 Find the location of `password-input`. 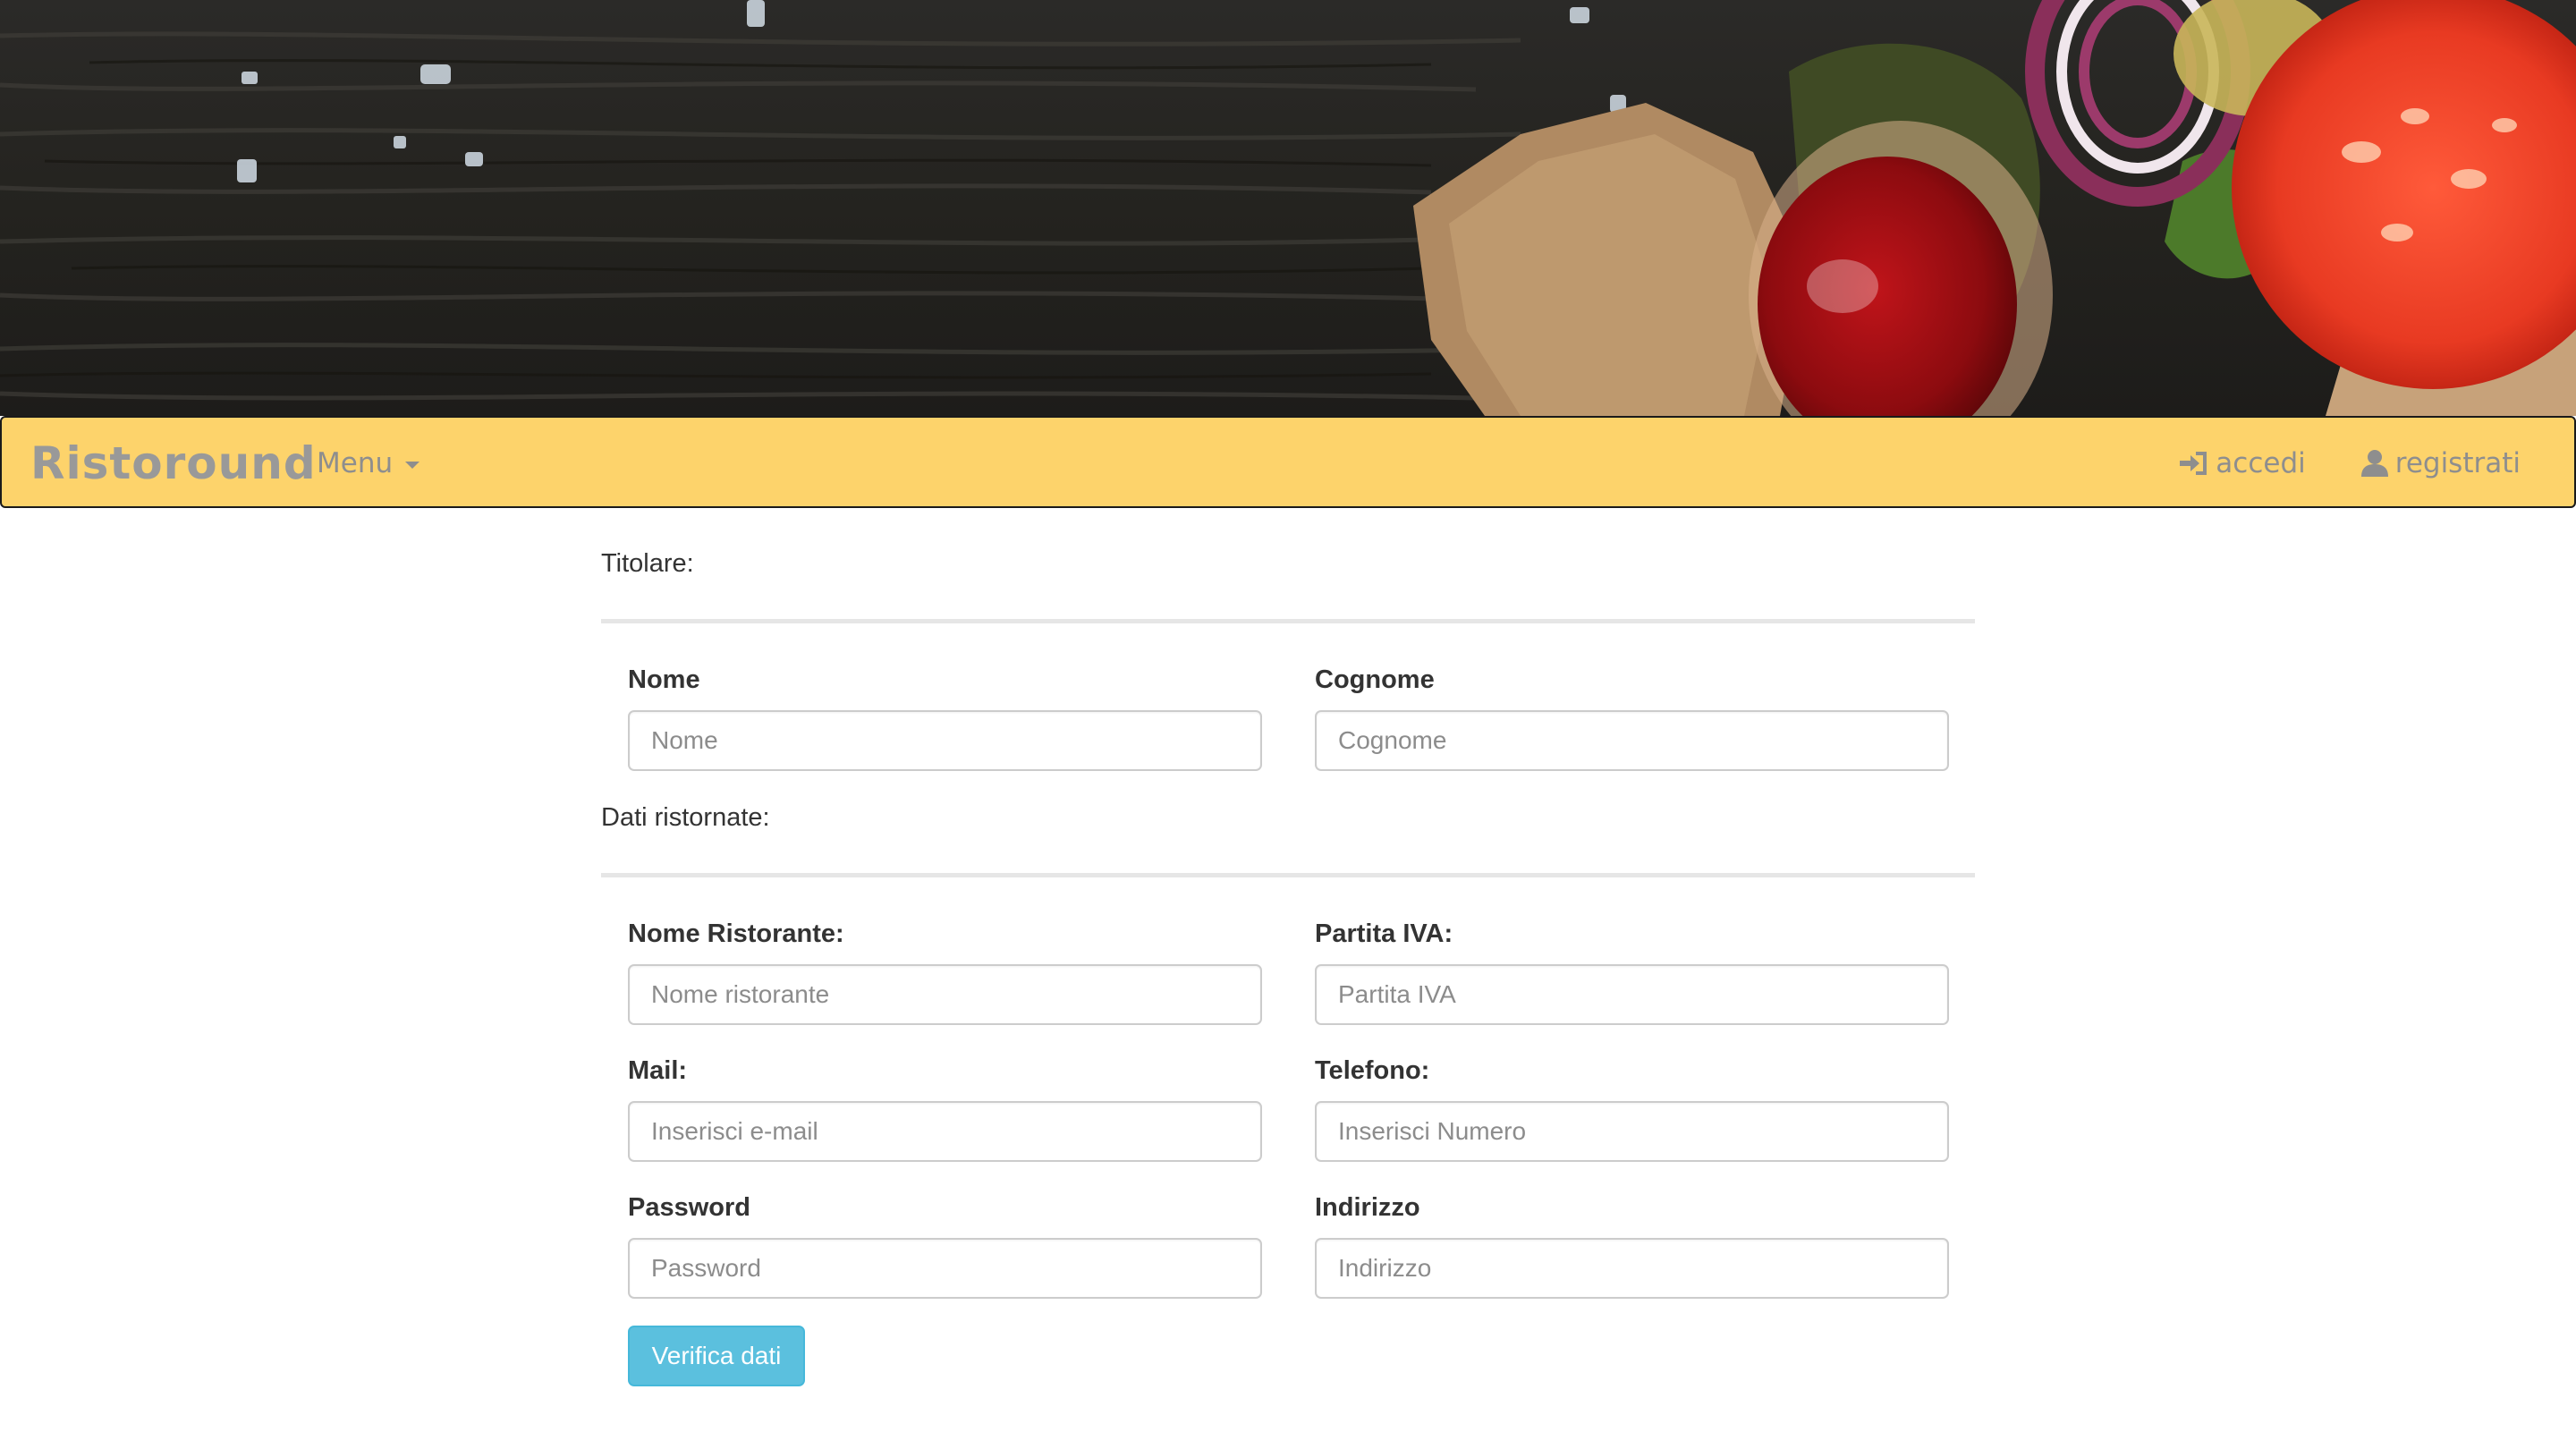

password-input is located at coordinates (945, 1268).